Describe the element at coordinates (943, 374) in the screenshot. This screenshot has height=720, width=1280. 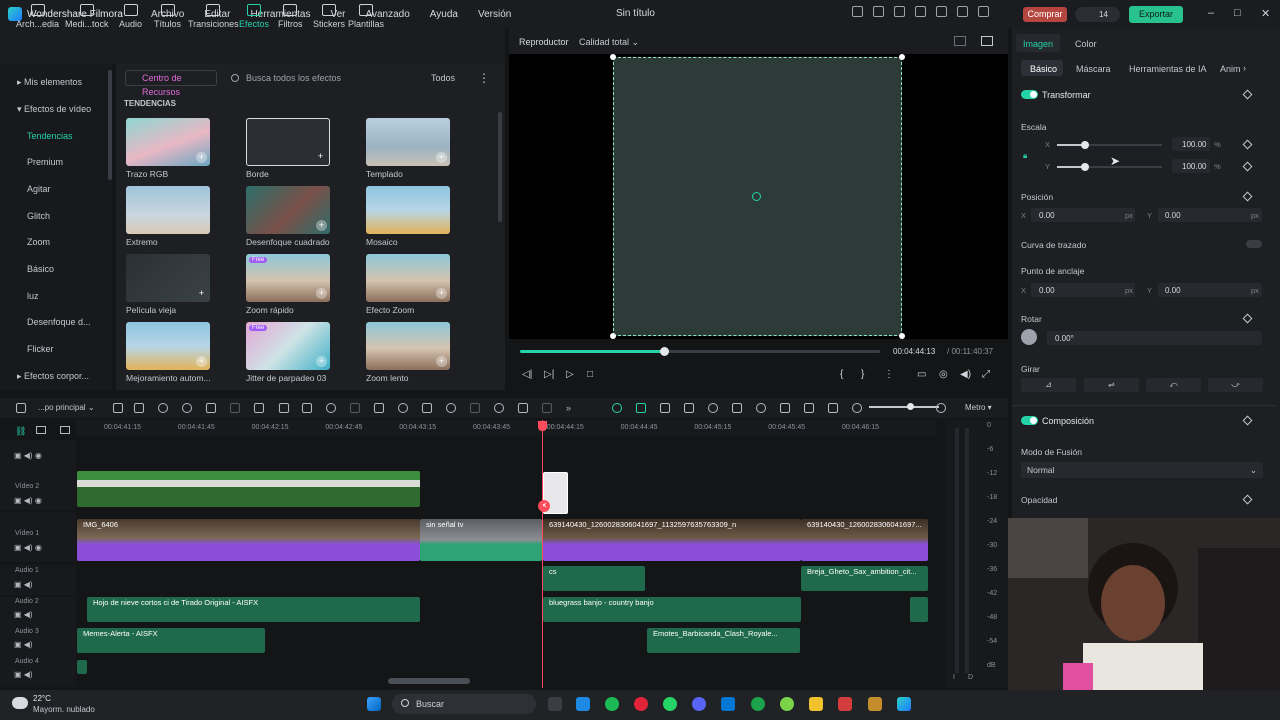
I see `camera-icon: ◎` at that location.